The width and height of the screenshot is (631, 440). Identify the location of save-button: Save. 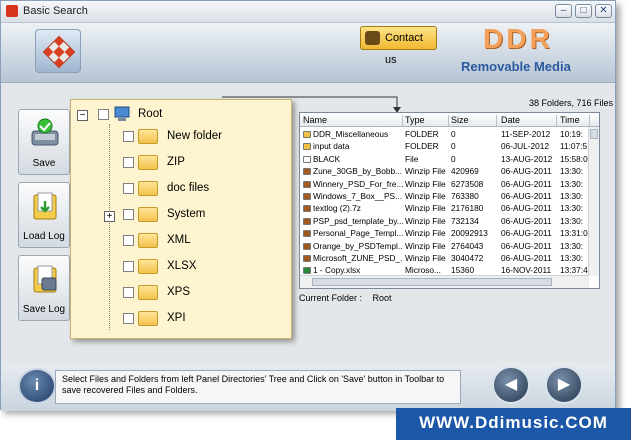
(44, 142).